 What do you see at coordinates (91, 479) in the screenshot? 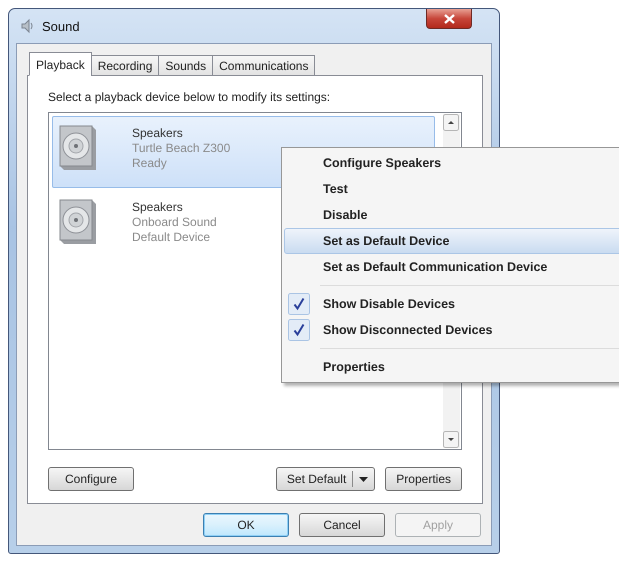
I see `dialog-button: Configure` at bounding box center [91, 479].